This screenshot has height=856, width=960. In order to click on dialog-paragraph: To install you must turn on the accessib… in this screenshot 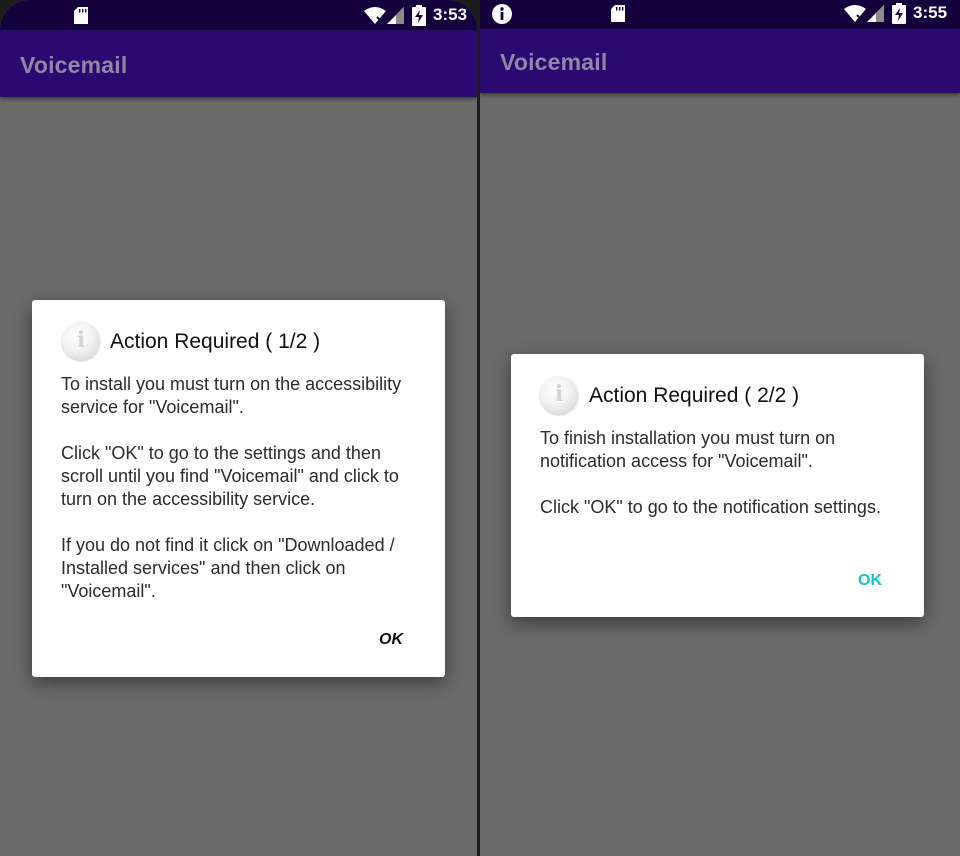, I will do `click(231, 395)`.